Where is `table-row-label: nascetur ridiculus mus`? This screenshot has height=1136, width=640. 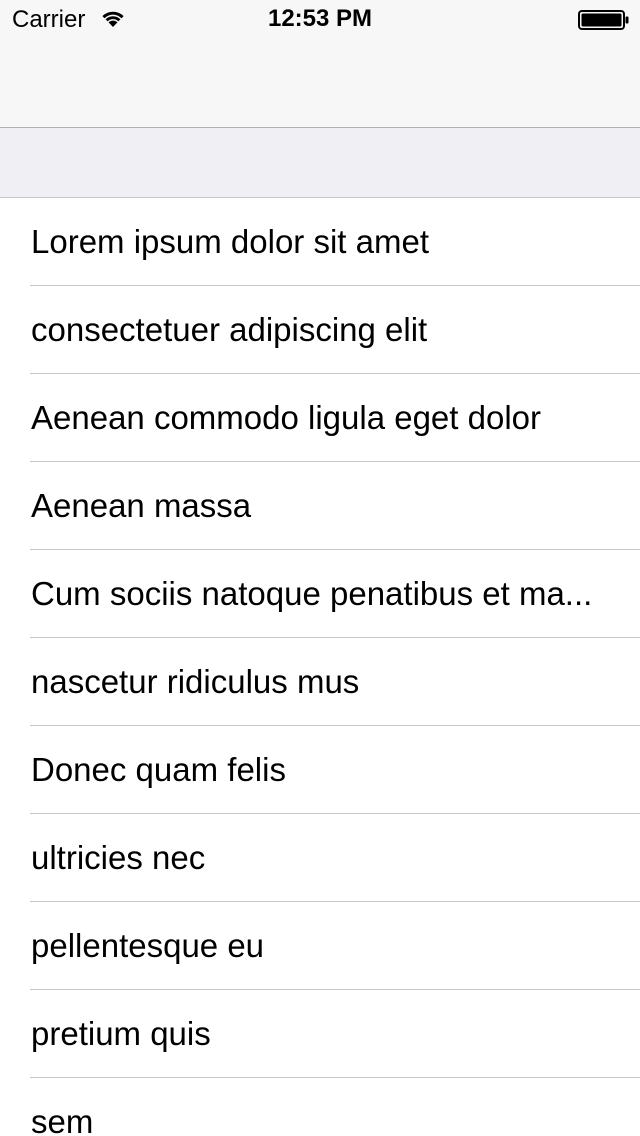 table-row-label: nascetur ridiculus mus is located at coordinates (195, 681).